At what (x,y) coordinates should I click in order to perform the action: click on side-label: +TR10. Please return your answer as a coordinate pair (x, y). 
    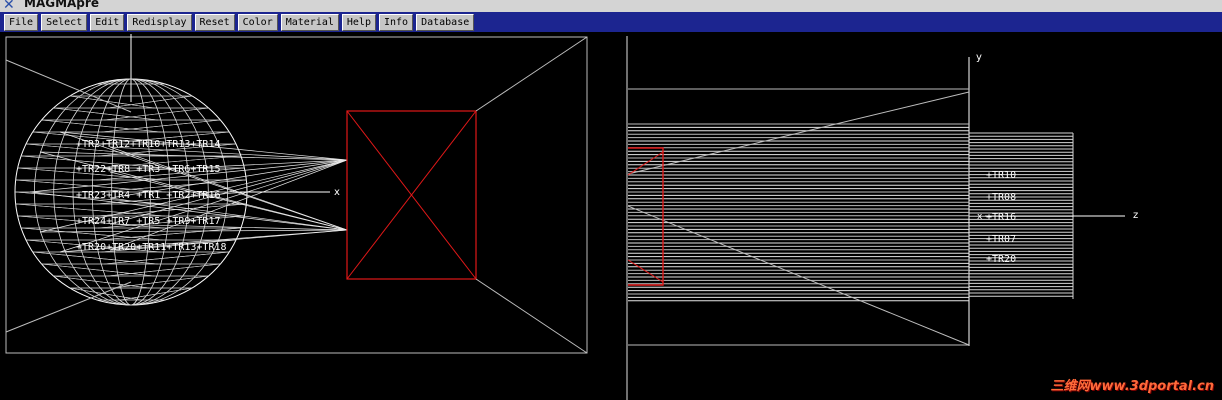
    Looking at the image, I should click on (1001, 175).